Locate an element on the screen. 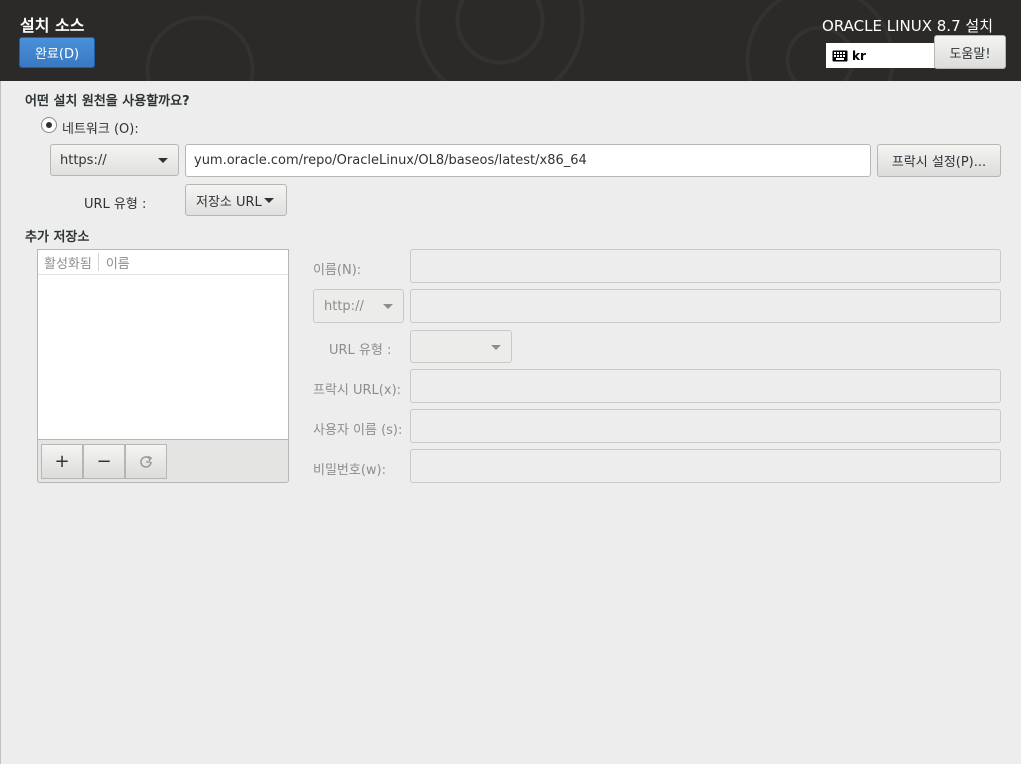  keyboard-layout-indicator: kr is located at coordinates (881, 55).